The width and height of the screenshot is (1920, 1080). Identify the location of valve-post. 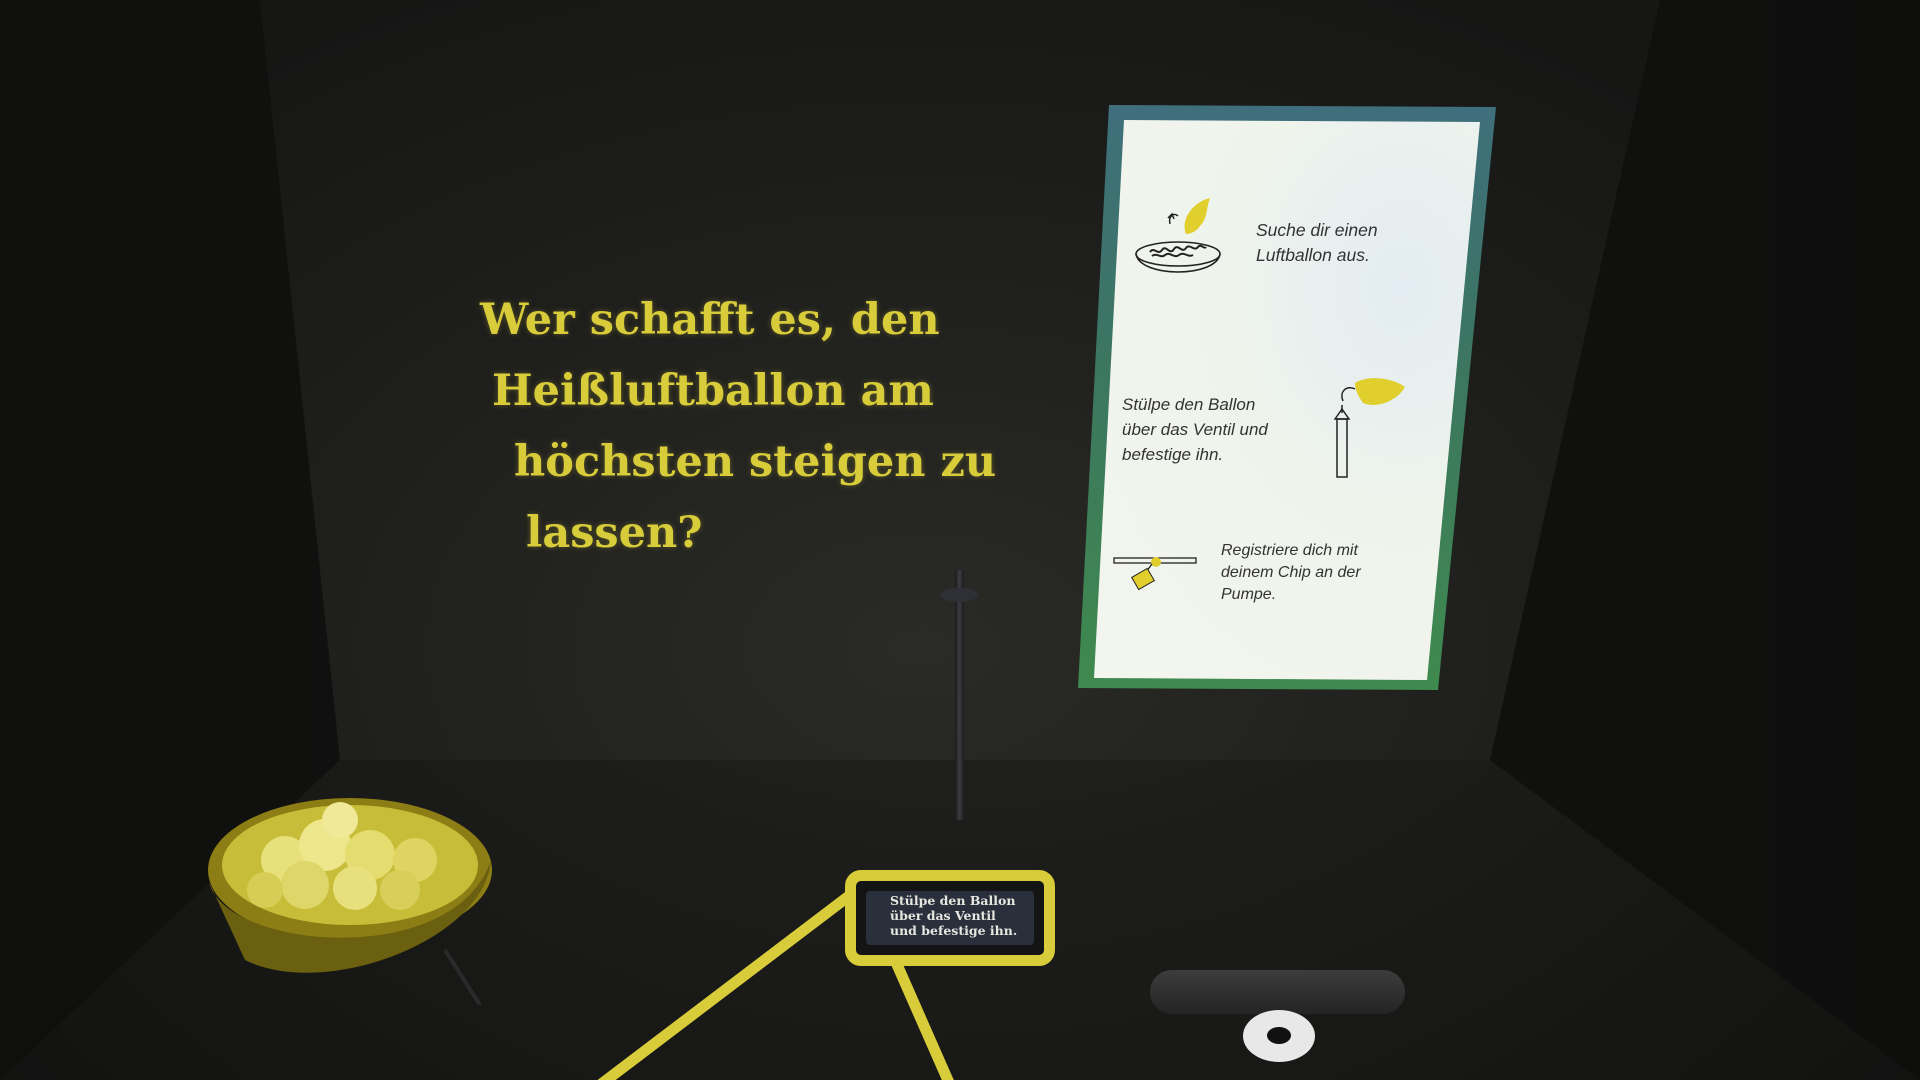
(959, 695).